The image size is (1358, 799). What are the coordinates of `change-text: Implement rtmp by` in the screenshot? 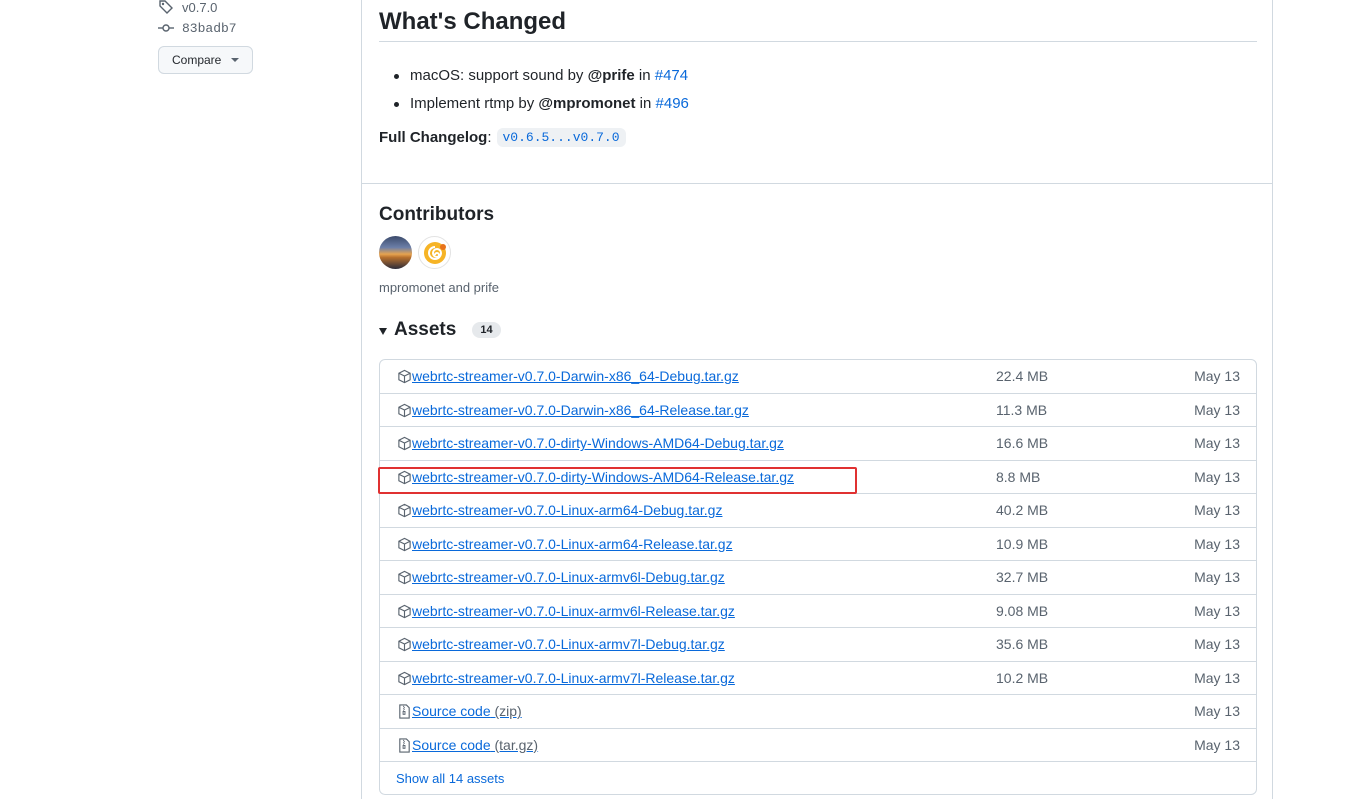 It's located at (474, 103).